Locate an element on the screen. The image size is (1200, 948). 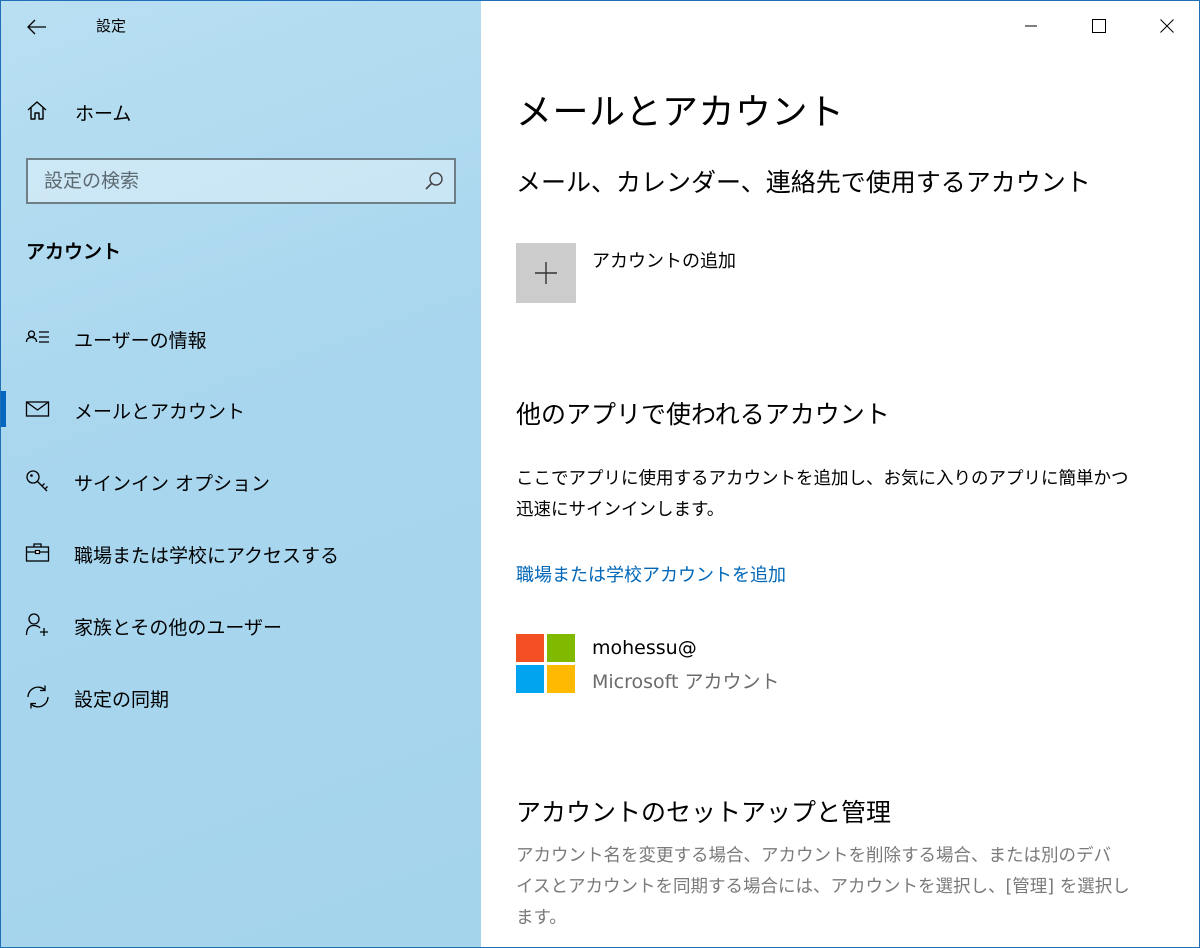
close-button is located at coordinates (1166, 26).